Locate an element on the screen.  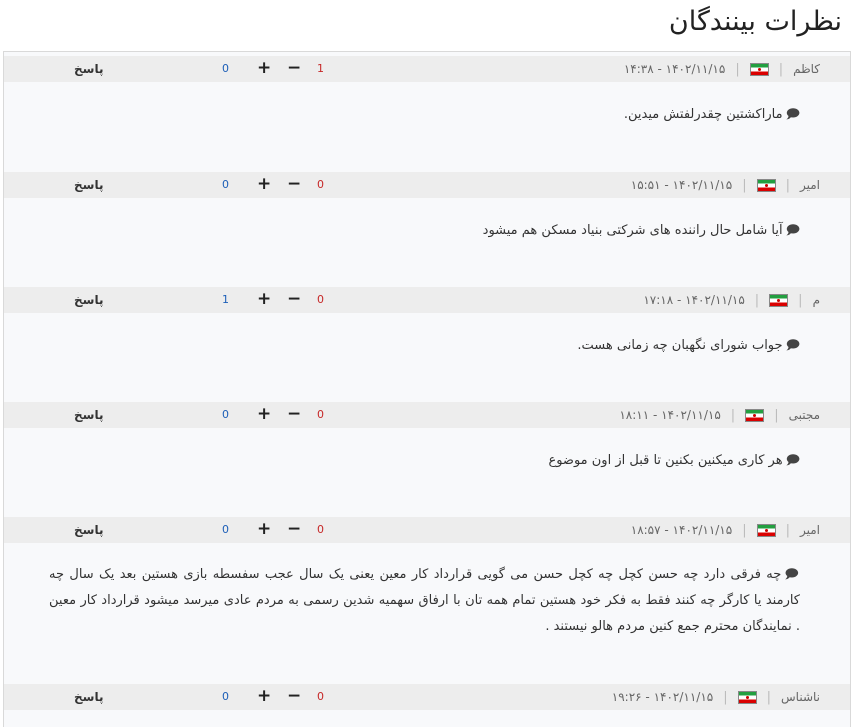
comment-date: ۱۴۰۲/۱۱/۱۵ - ۱۴:۳۸ is located at coordinates (674, 69).